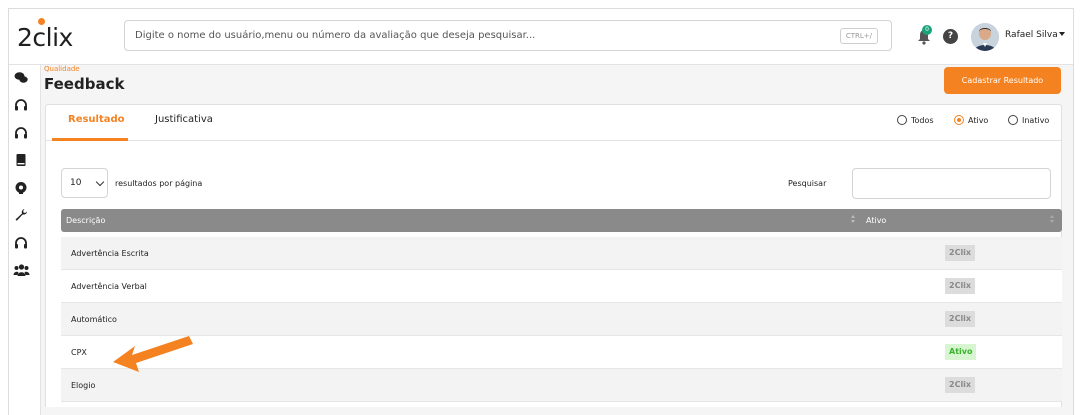 The image size is (1082, 415). What do you see at coordinates (902, 120) in the screenshot?
I see `radio-todos` at bounding box center [902, 120].